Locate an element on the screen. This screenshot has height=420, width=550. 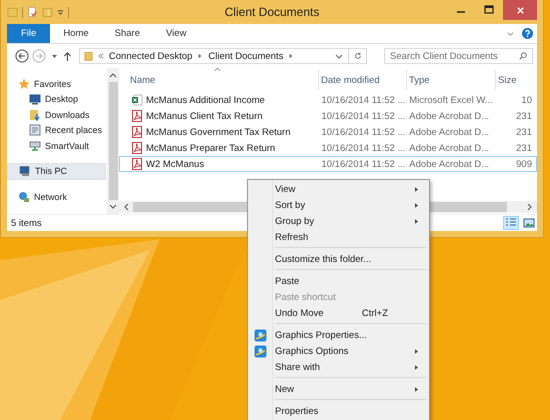
window-title: Client Documents is located at coordinates (272, 12).